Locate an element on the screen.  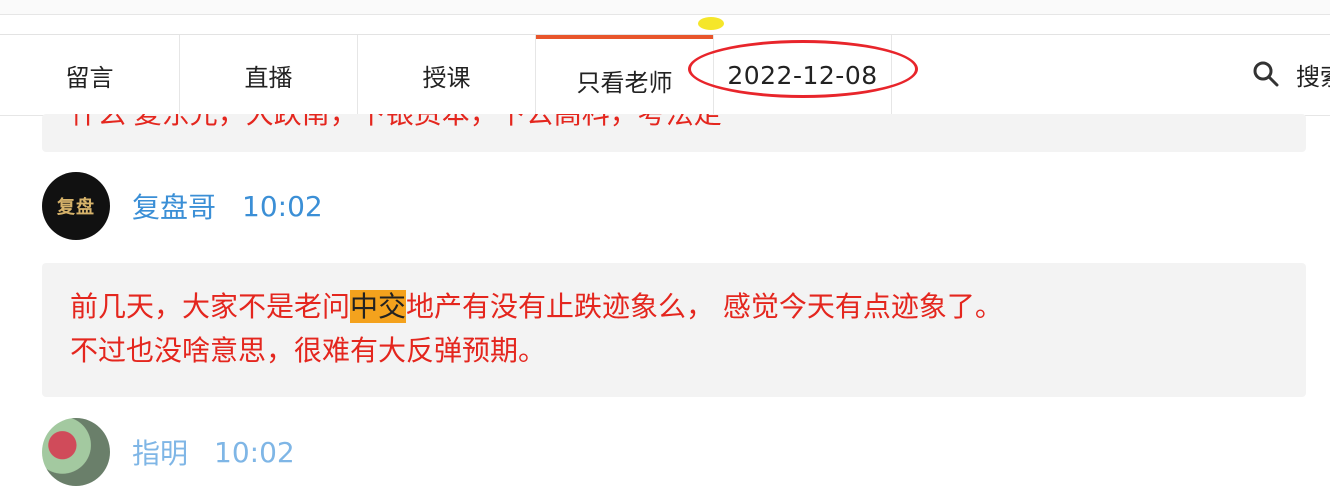
message-text: 什么'复东光，大跌南，下银资本，下公高科，考法走 is located at coordinates (396, 123).